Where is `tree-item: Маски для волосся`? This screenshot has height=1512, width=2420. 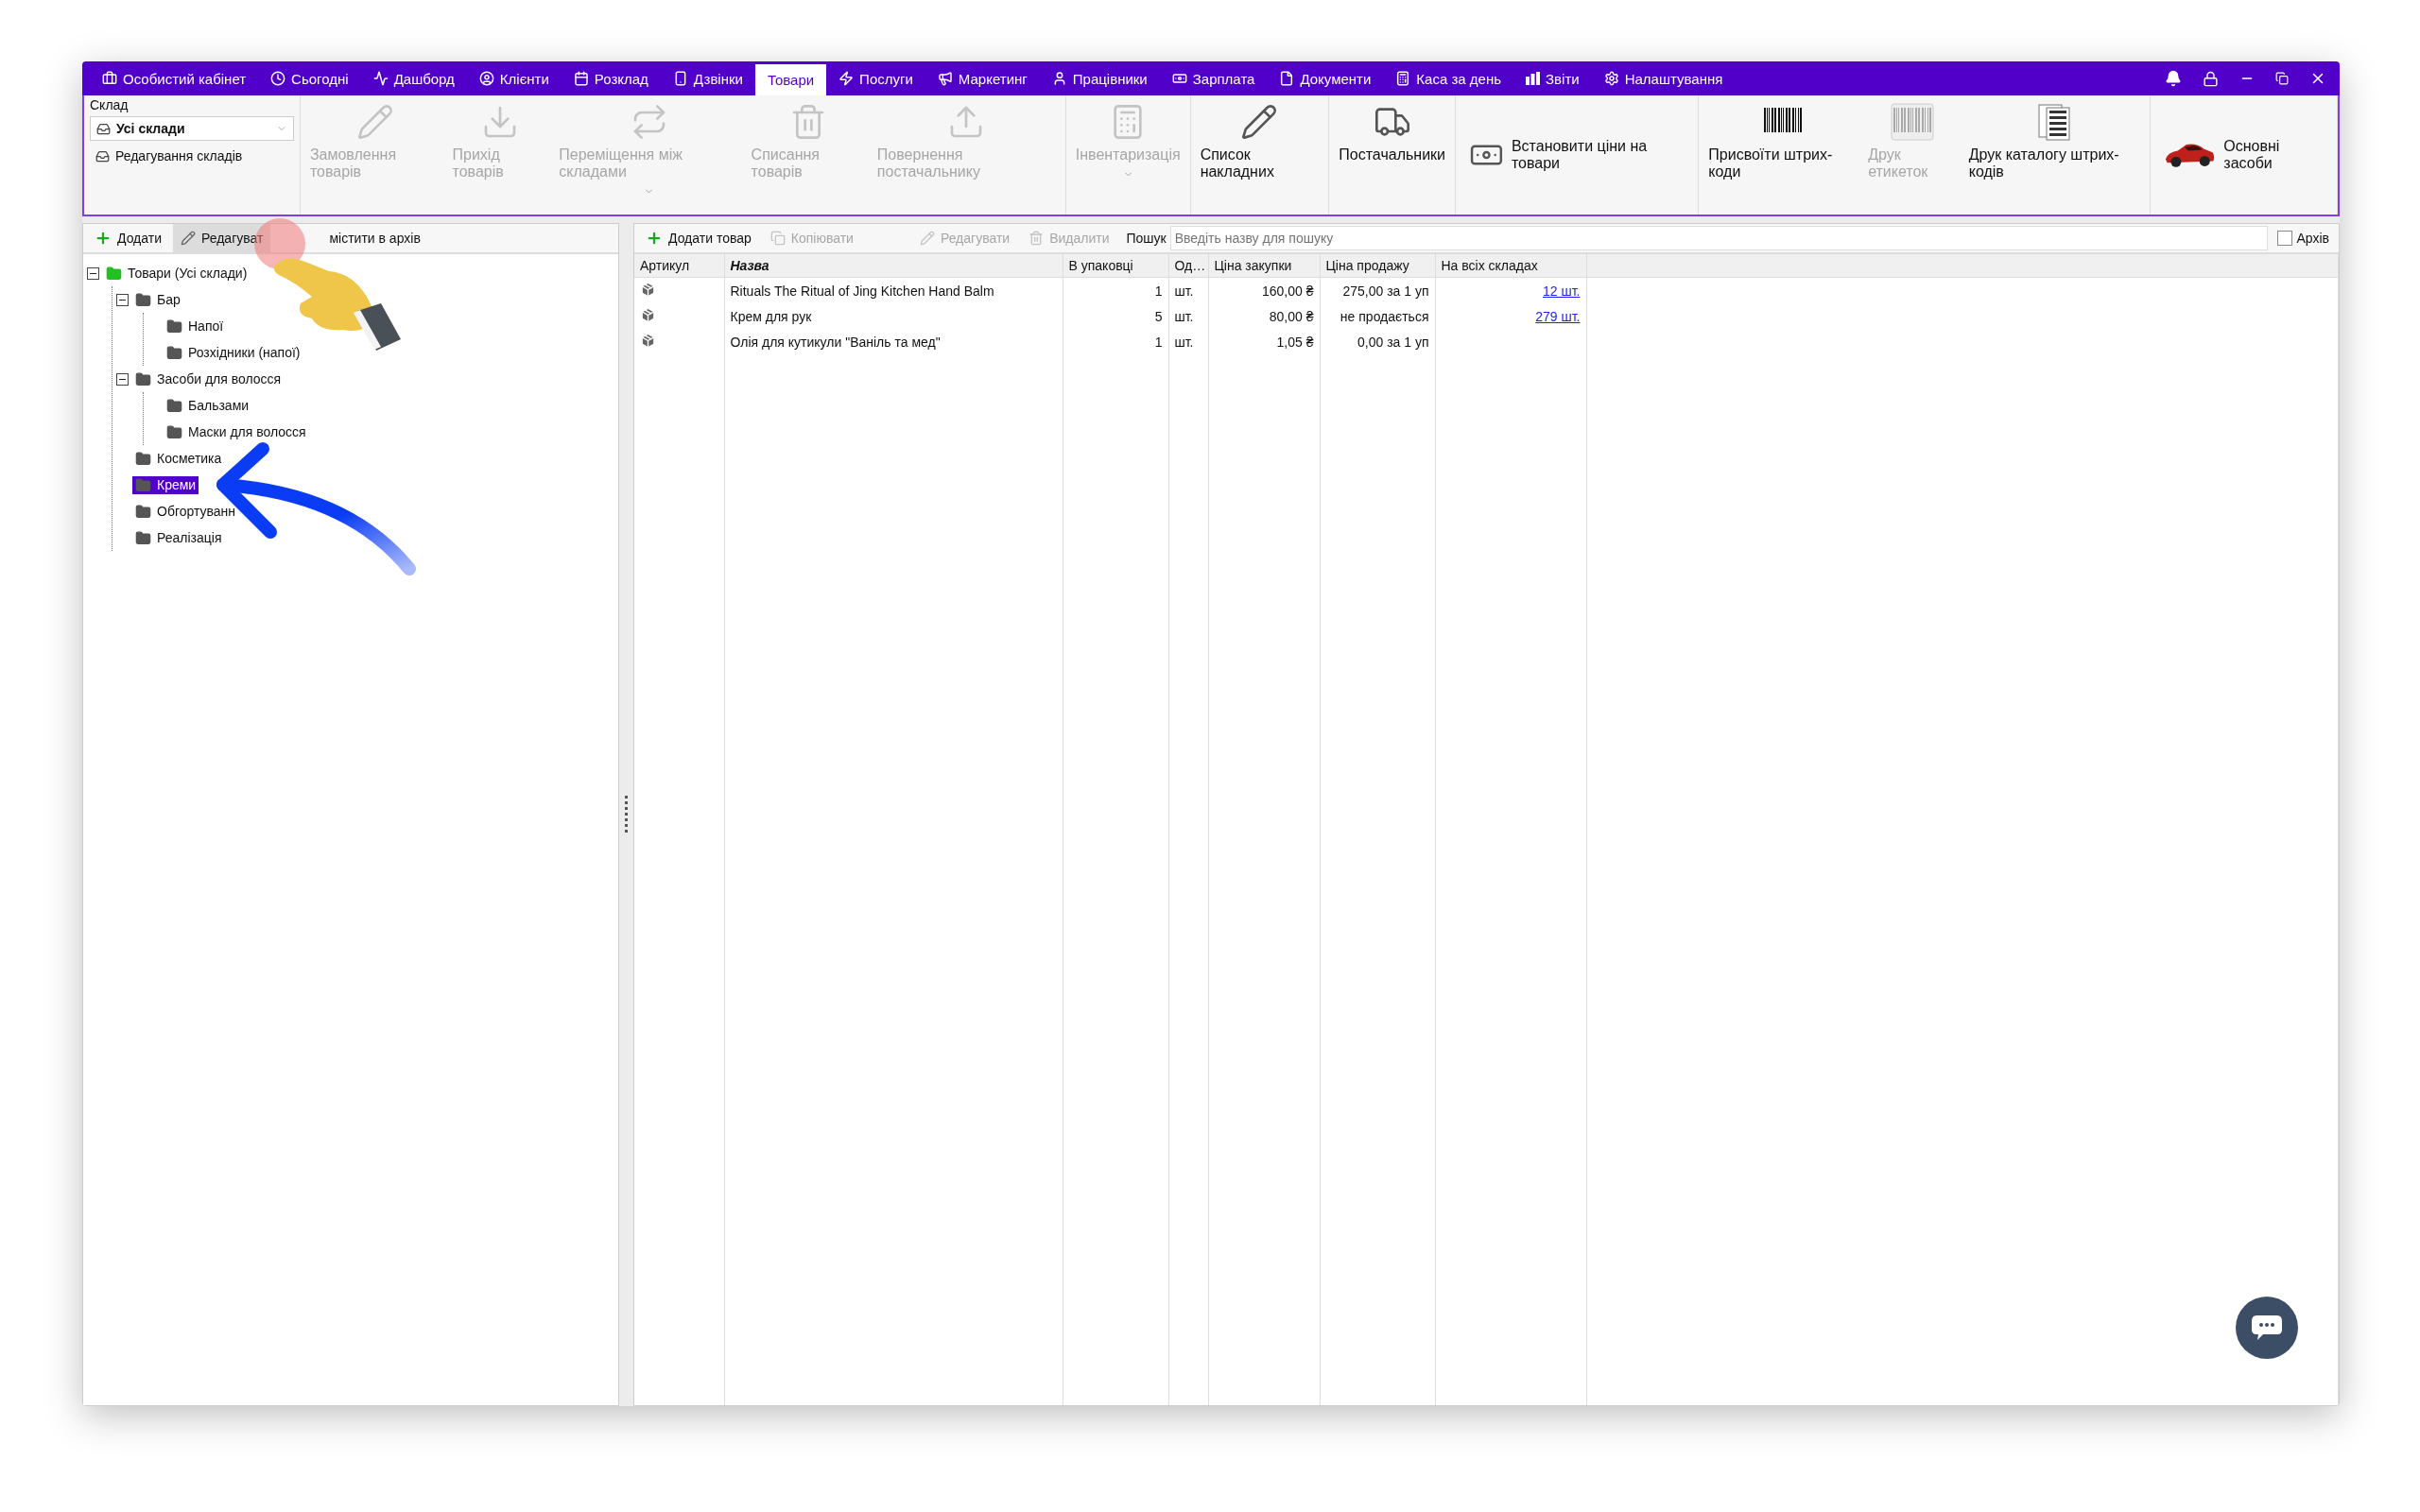
tree-item: Маски для волосся is located at coordinates (236, 431).